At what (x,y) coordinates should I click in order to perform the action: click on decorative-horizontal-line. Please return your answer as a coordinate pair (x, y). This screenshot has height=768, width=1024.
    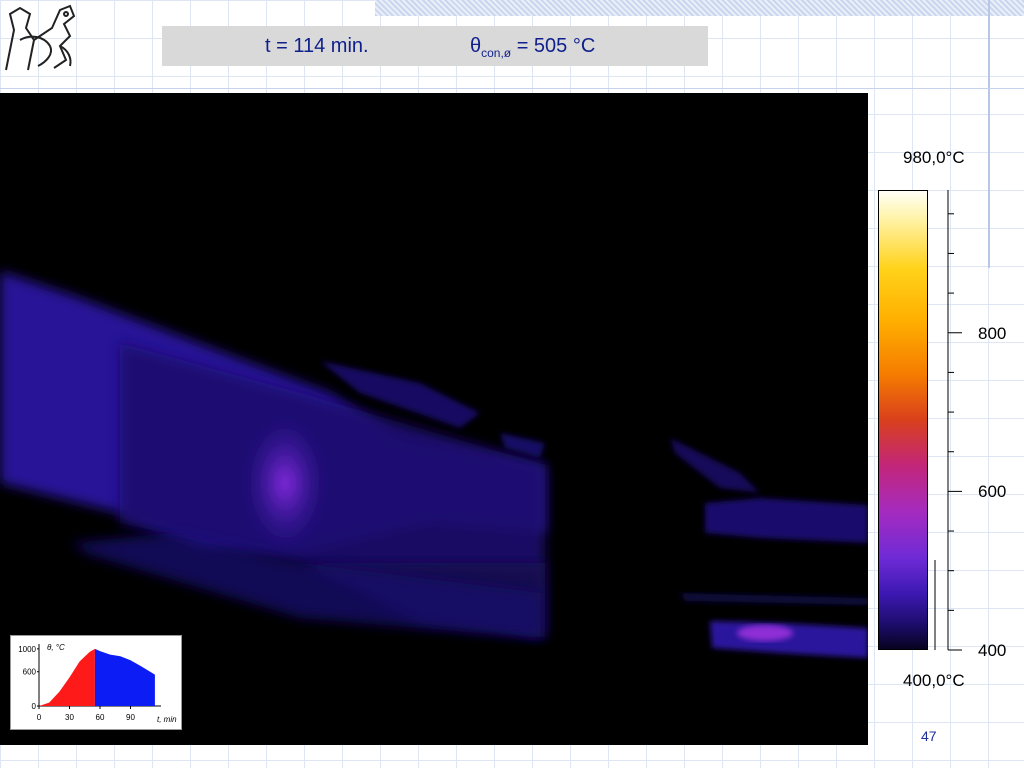
    Looking at the image, I should click on (512, 88).